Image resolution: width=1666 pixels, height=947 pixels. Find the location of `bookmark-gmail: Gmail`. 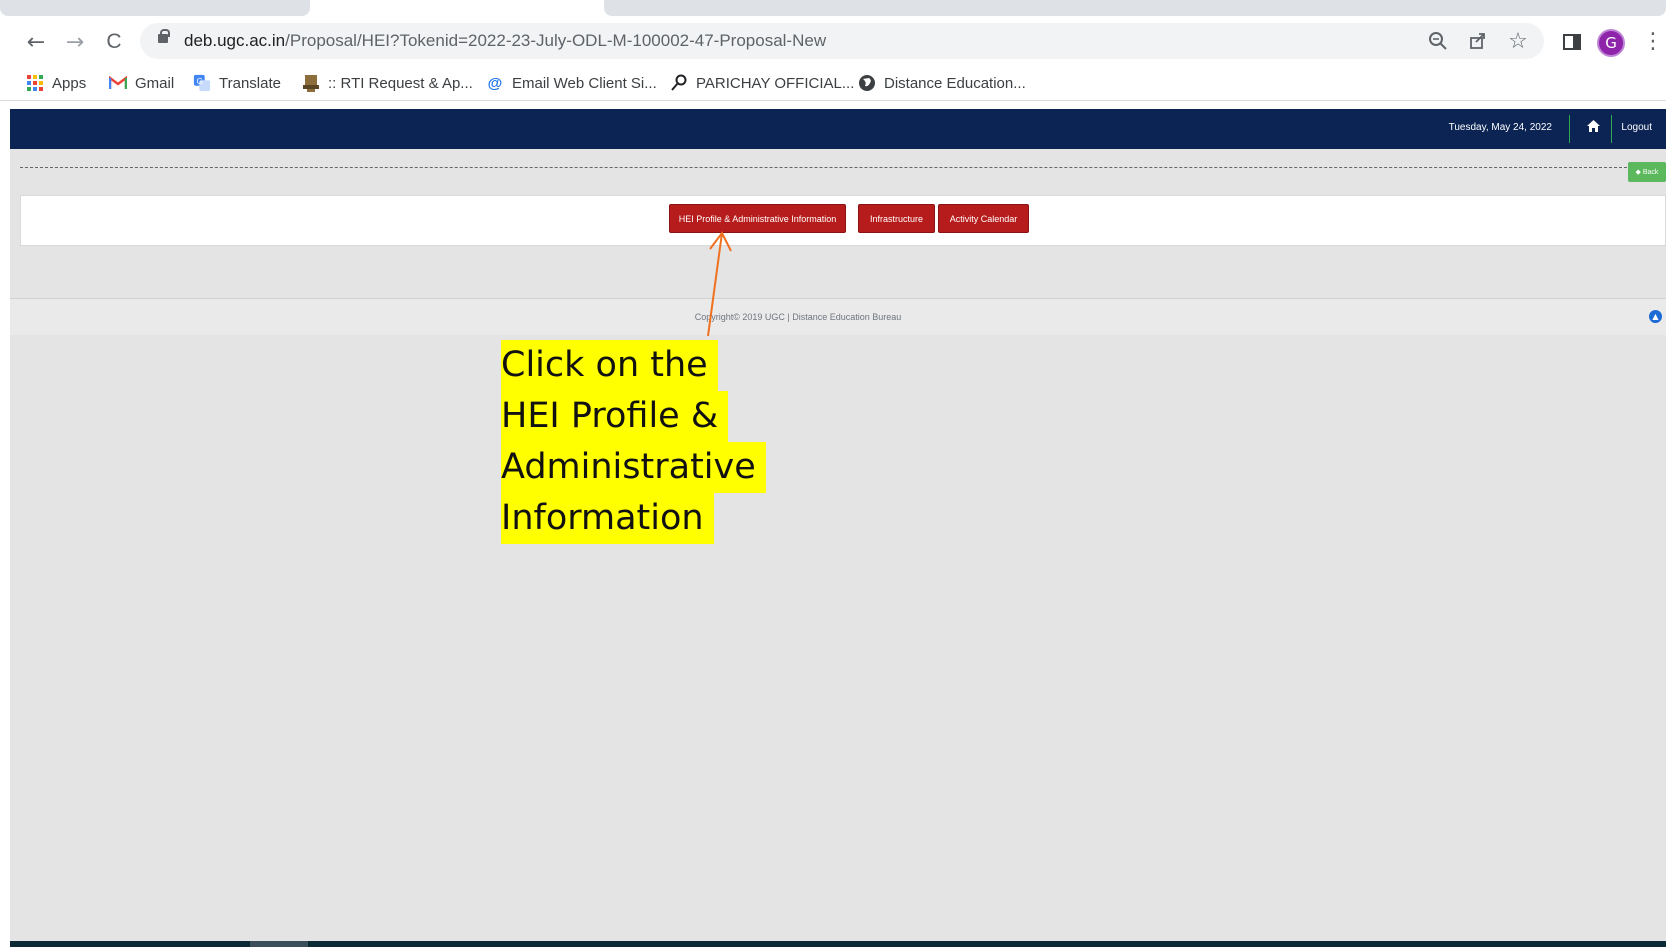

bookmark-gmail: Gmail is located at coordinates (141, 83).